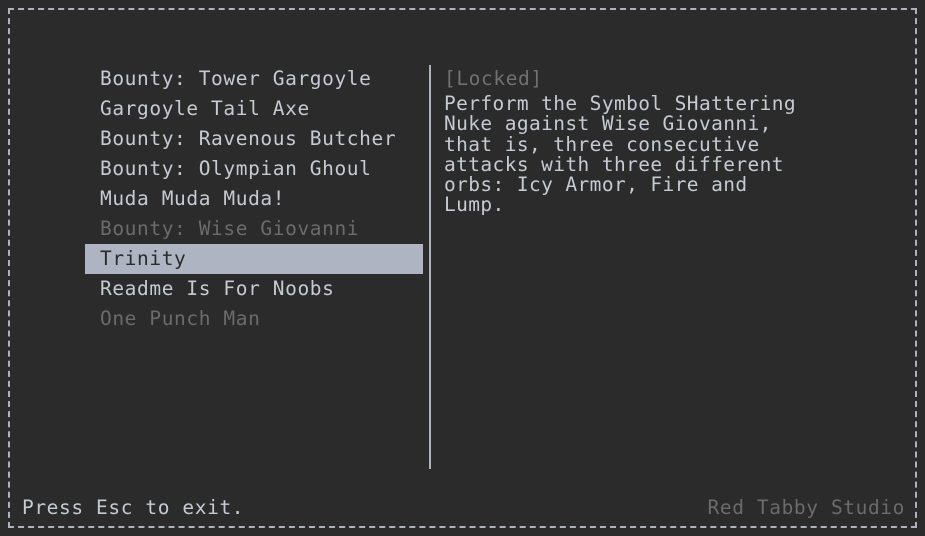 This screenshot has height=536, width=925. I want to click on quest-list-item: Bounty: Olympian Ghoul, so click(254, 169).